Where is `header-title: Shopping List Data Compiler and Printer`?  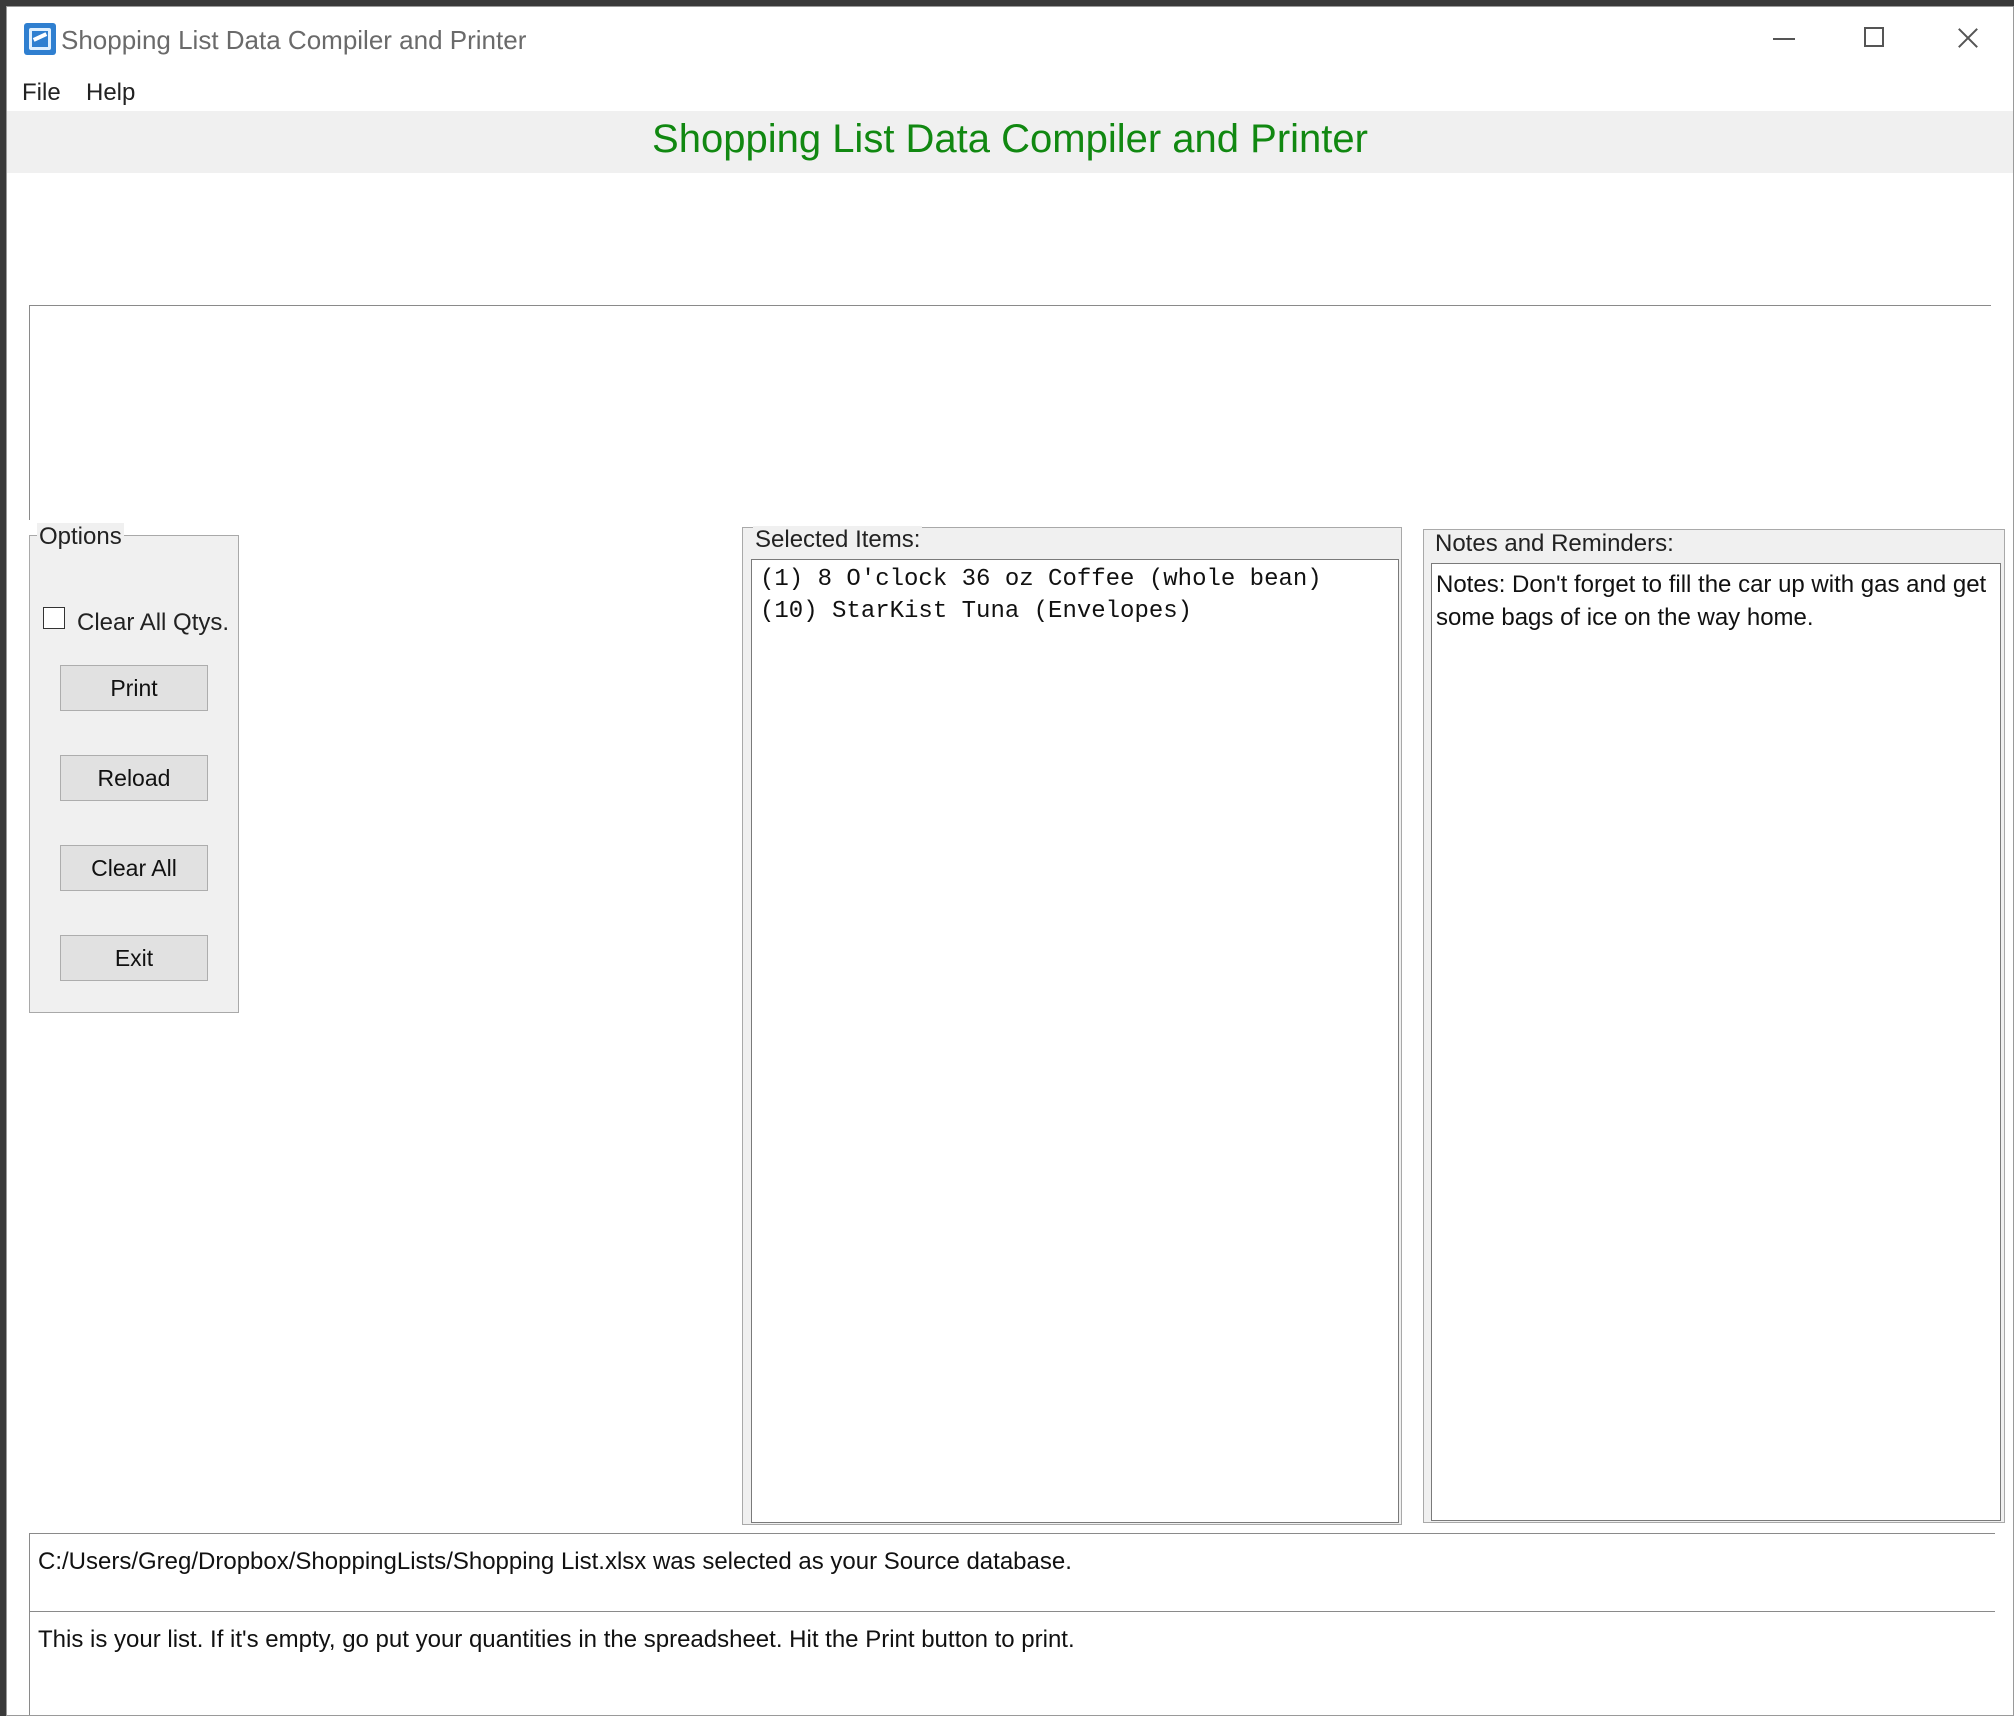
header-title: Shopping List Data Compiler and Printer is located at coordinates (1010, 139).